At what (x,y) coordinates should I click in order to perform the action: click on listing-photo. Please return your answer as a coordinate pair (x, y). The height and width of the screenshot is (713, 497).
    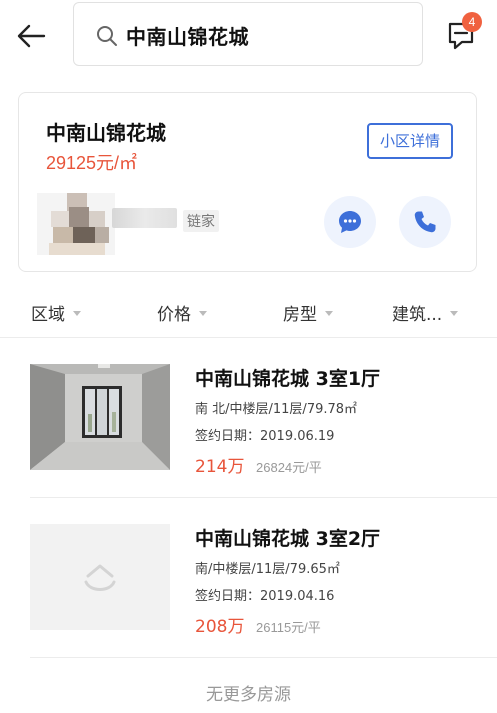
    Looking at the image, I should click on (100, 417).